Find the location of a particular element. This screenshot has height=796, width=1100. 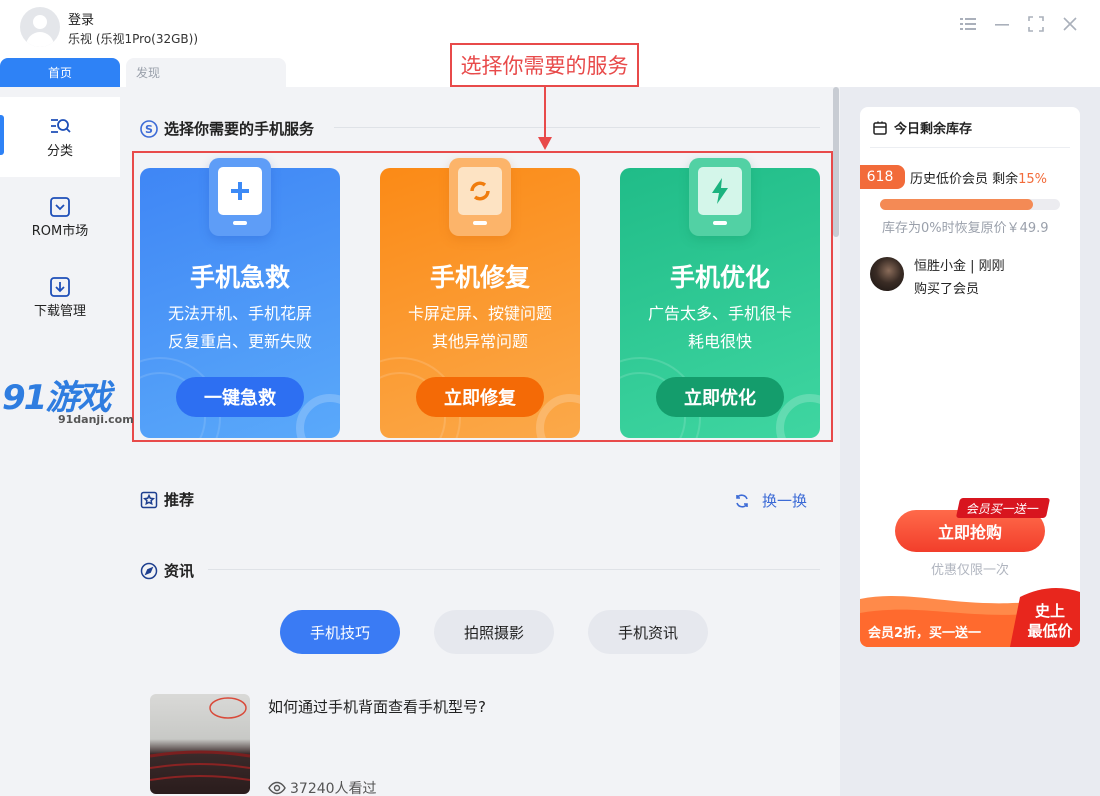

annotation-label: 选择你需要的服务 is located at coordinates (544, 65).